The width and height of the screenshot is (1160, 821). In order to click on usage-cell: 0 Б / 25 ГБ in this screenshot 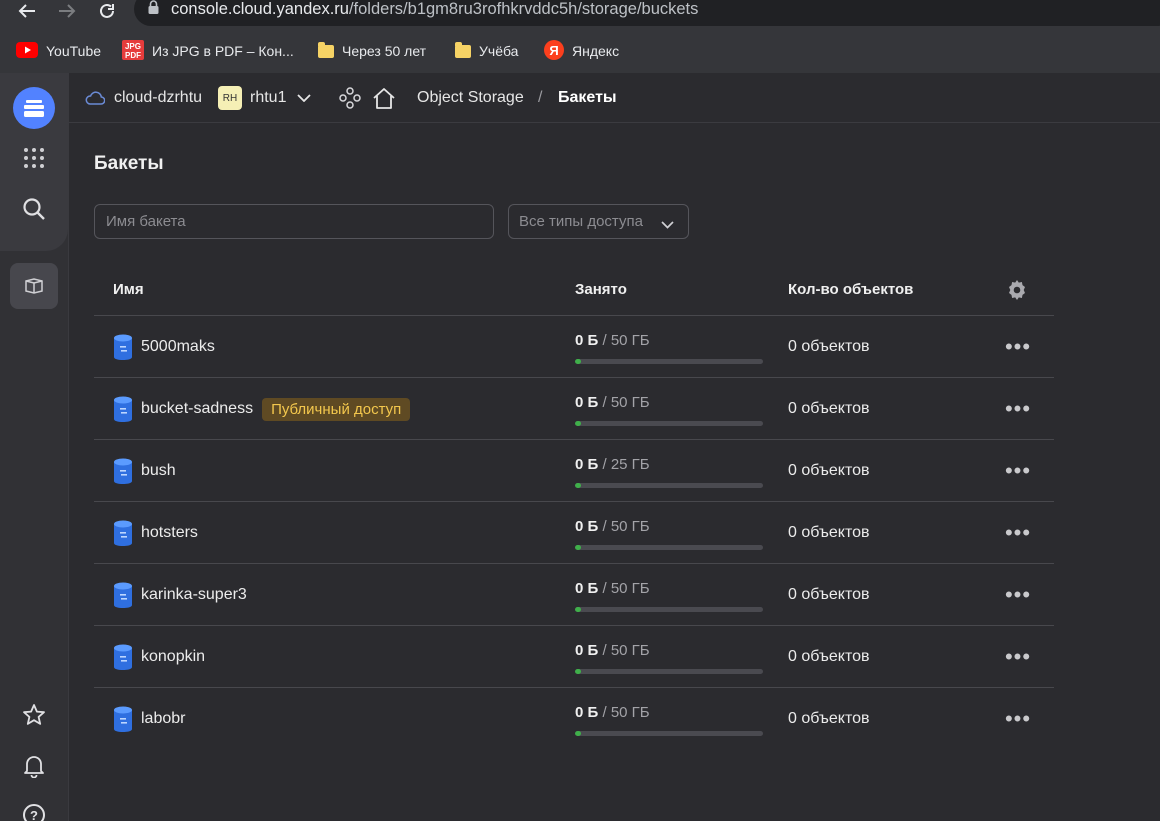, I will do `click(670, 471)`.